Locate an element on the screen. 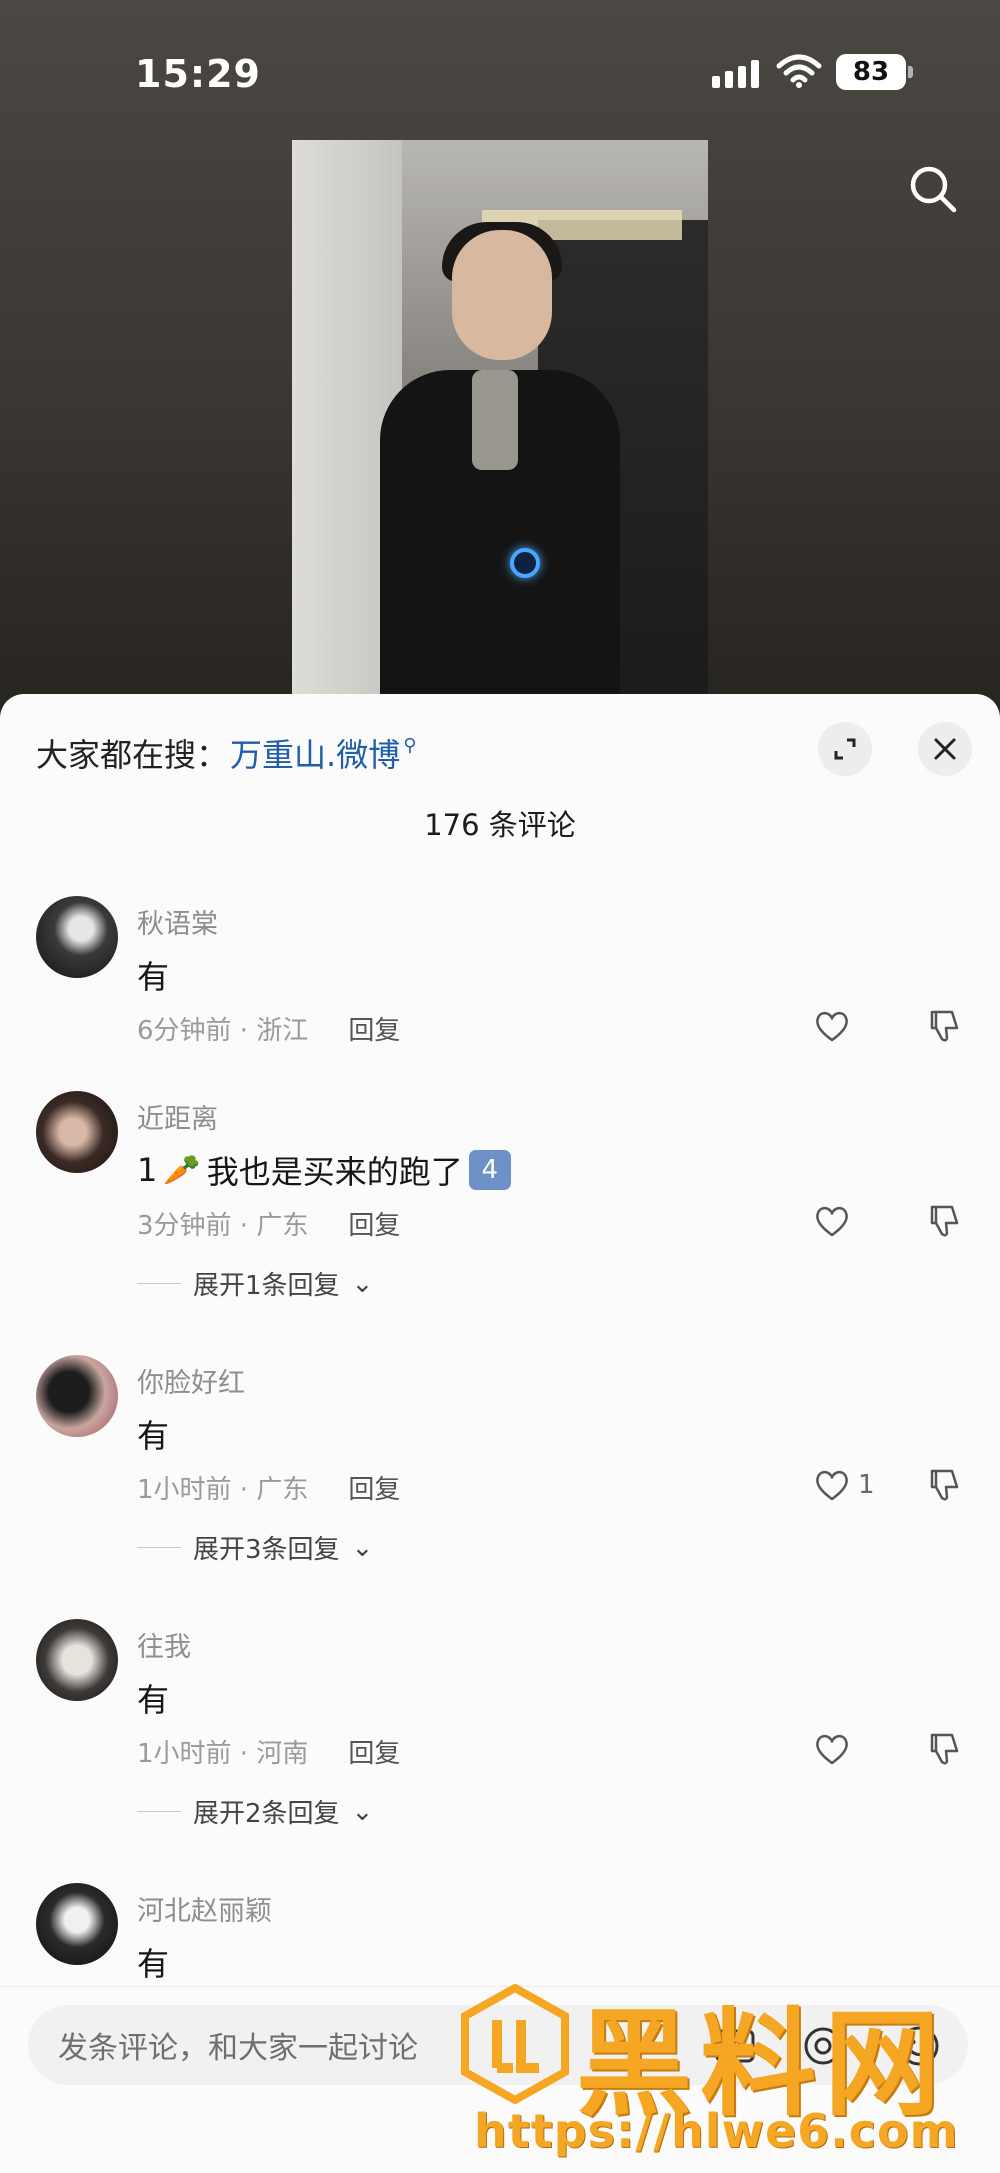  close-button is located at coordinates (945, 749).